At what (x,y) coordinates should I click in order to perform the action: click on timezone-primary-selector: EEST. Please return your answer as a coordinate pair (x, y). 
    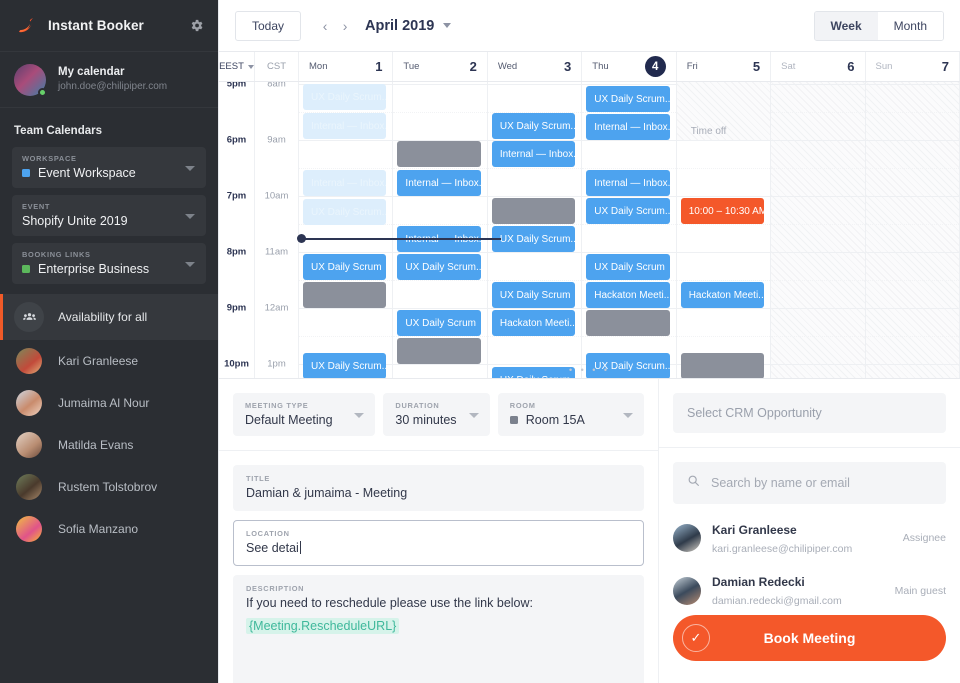
    Looking at the image, I should click on (237, 66).